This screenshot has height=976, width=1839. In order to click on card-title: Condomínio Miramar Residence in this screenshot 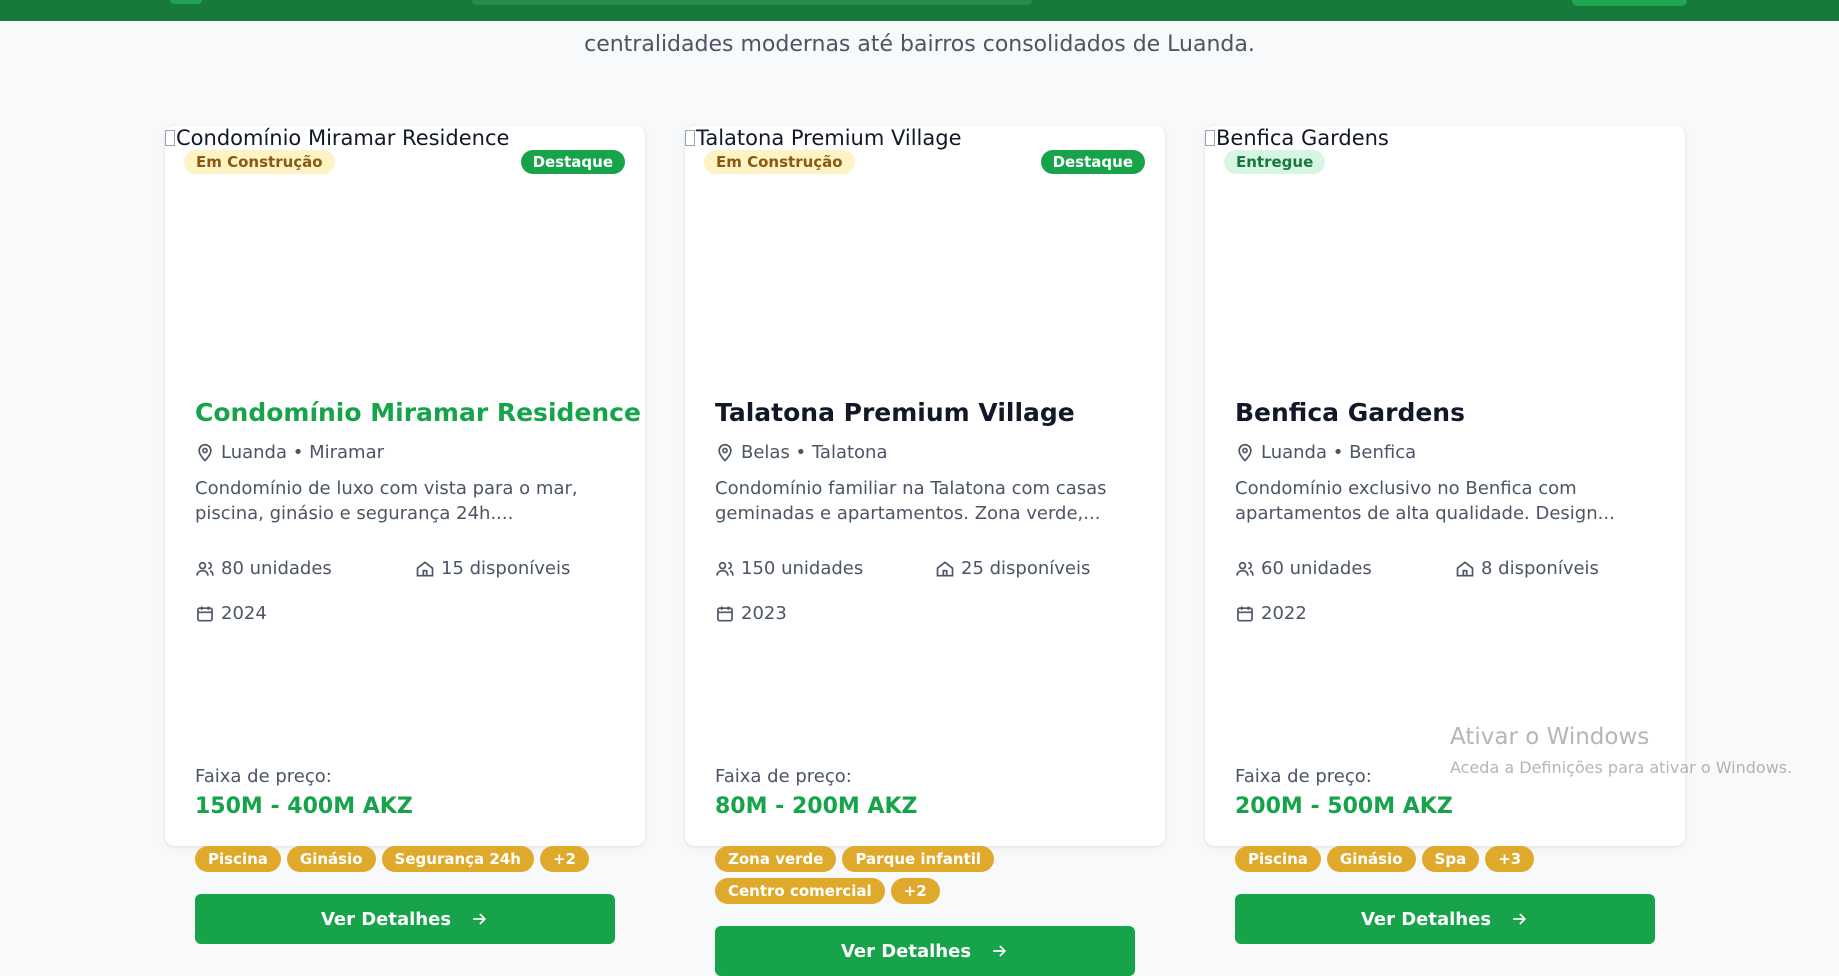, I will do `click(418, 413)`.